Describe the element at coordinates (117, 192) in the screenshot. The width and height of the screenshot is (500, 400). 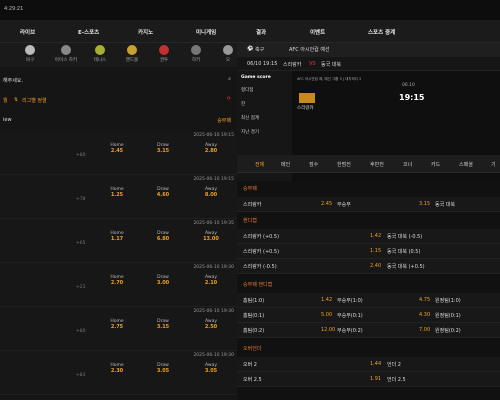
I see `odd-home: Home 1.25` at that location.